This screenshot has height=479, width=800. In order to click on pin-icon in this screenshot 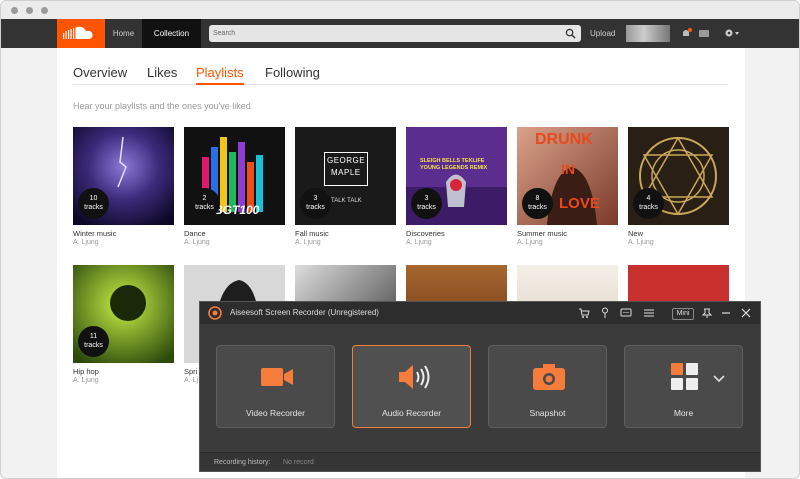, I will do `click(707, 313)`.